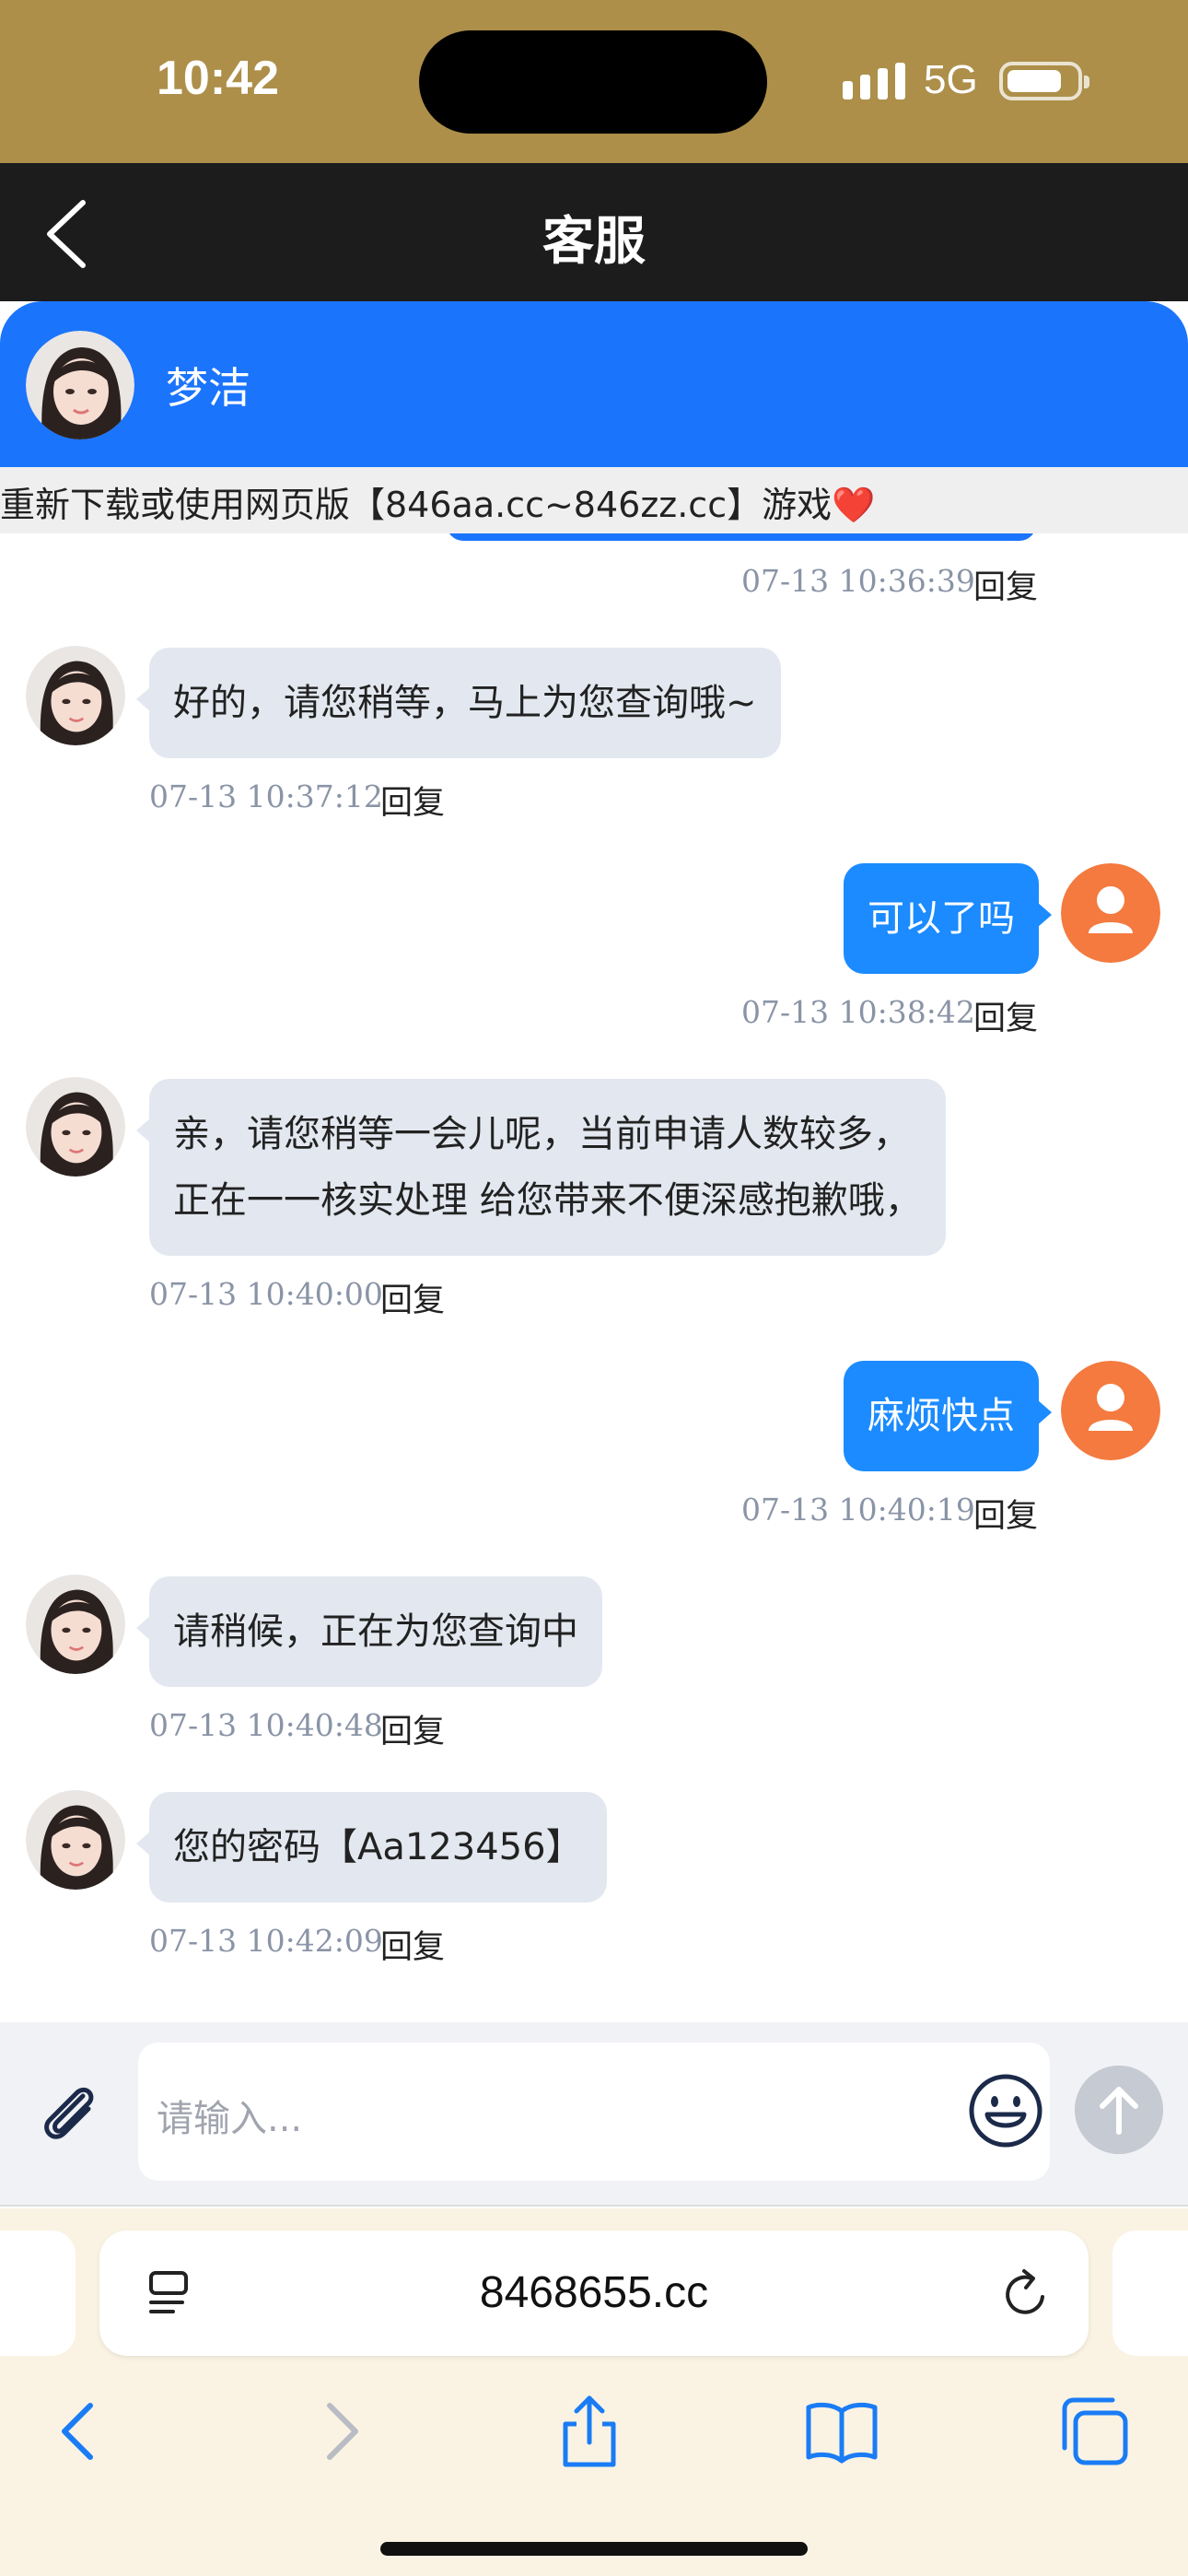  What do you see at coordinates (1044, 81) in the screenshot?
I see `battery-icon` at bounding box center [1044, 81].